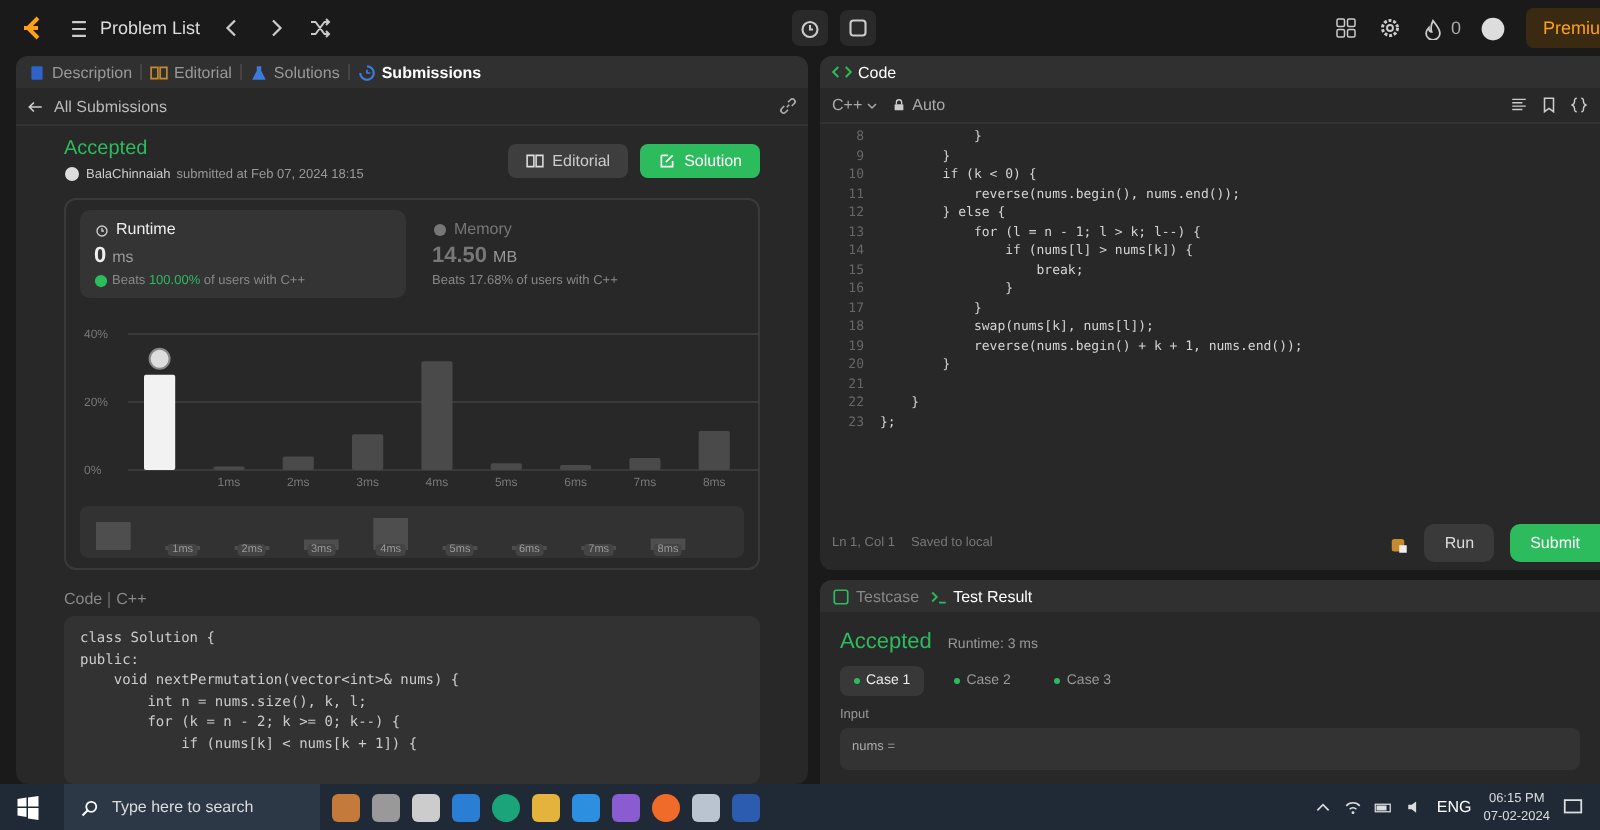 The width and height of the screenshot is (1600, 830). Describe the element at coordinates (466, 807) in the screenshot. I see `mail-icon` at that location.